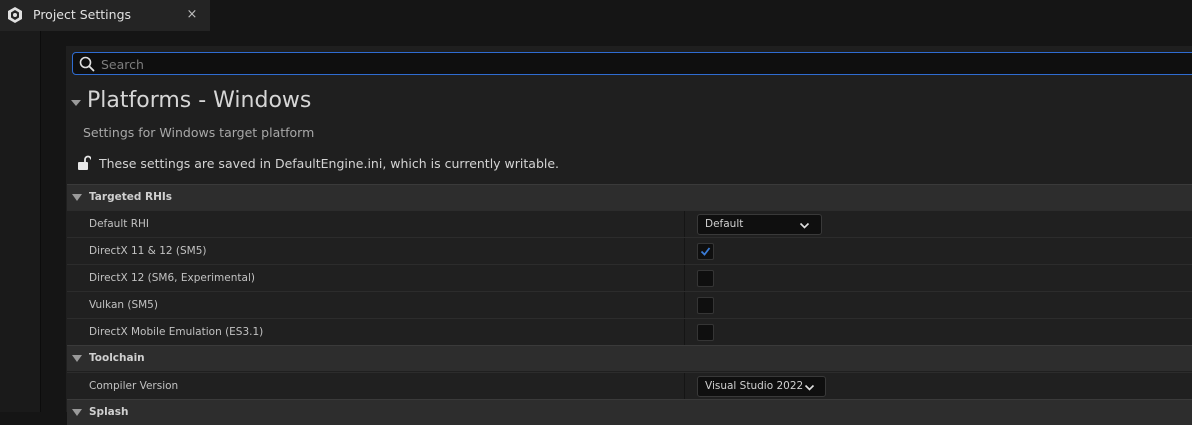  Describe the element at coordinates (705, 278) in the screenshot. I see `directx-12-sm6-checkbox` at that location.